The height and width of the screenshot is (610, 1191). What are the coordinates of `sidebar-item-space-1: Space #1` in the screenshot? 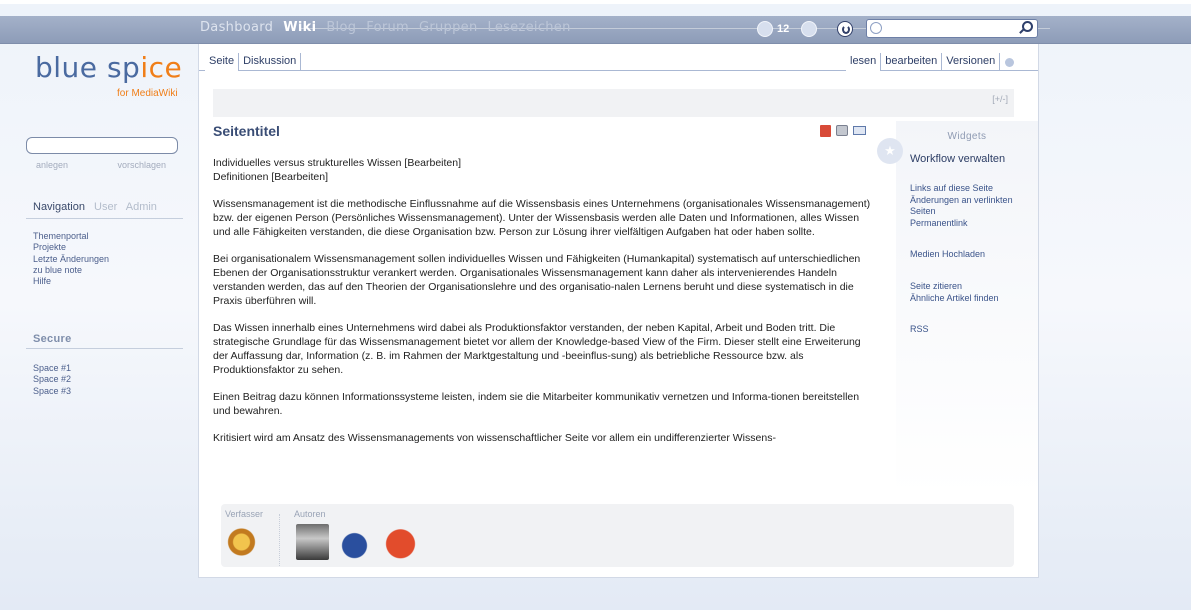 It's located at (52, 368).